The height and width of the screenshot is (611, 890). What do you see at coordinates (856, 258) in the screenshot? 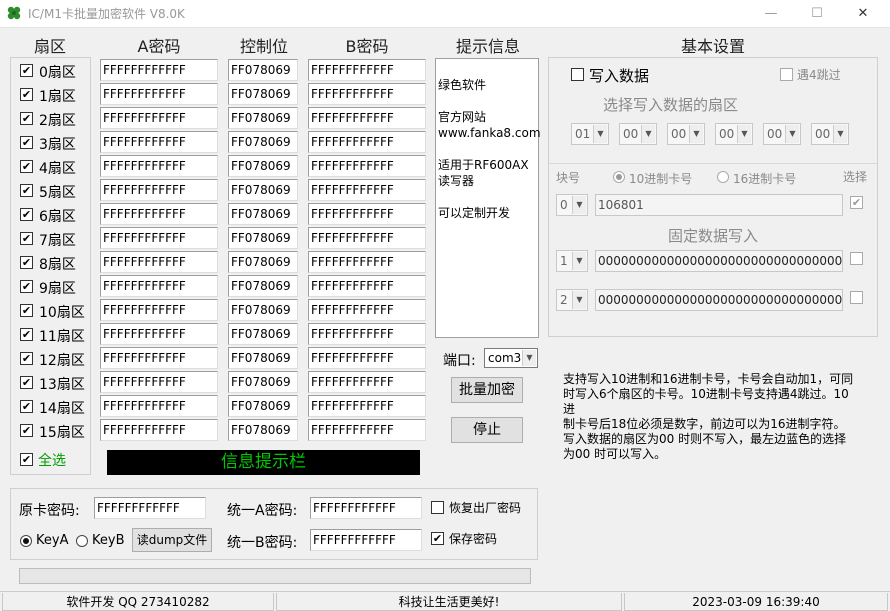
I see `fixed-data-1-checkbox` at bounding box center [856, 258].